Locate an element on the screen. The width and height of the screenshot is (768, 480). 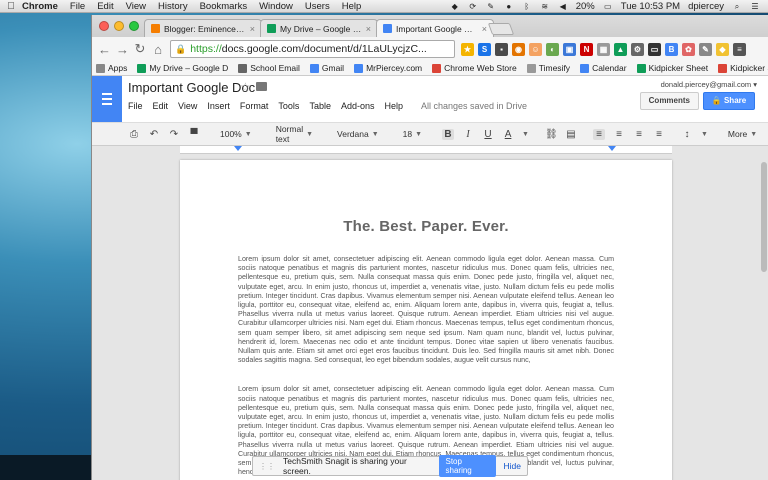
save-status: All changes saved in Drive is located at coordinates (474, 106).